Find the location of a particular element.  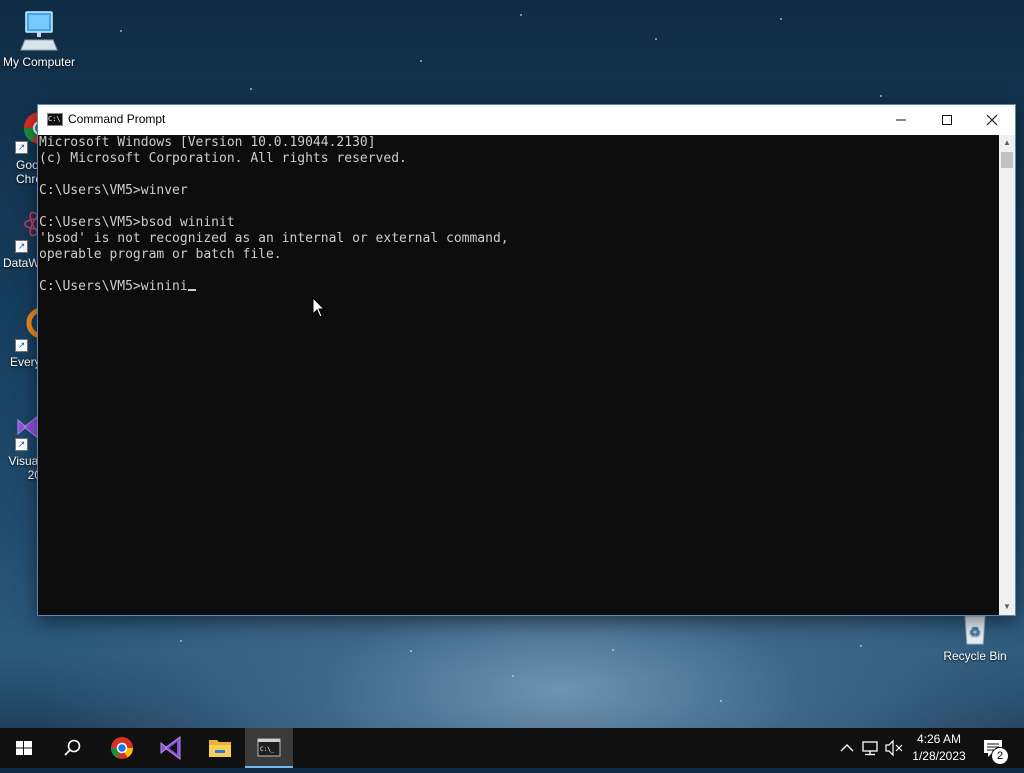

network-button is located at coordinates (871, 748).